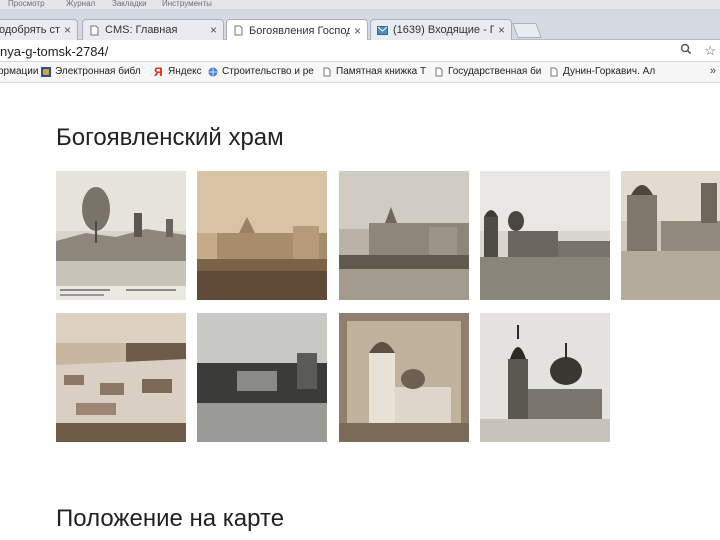 The image size is (720, 540). I want to click on url-text: nya-g-tomsk-2784/, so click(54, 51).